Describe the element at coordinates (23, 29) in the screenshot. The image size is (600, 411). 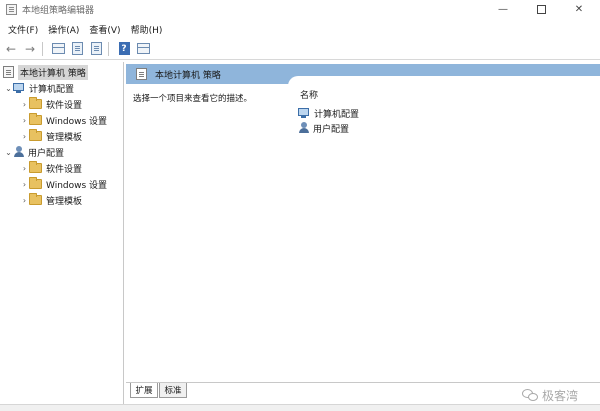
I see `menu-file: 文件(F)` at that location.